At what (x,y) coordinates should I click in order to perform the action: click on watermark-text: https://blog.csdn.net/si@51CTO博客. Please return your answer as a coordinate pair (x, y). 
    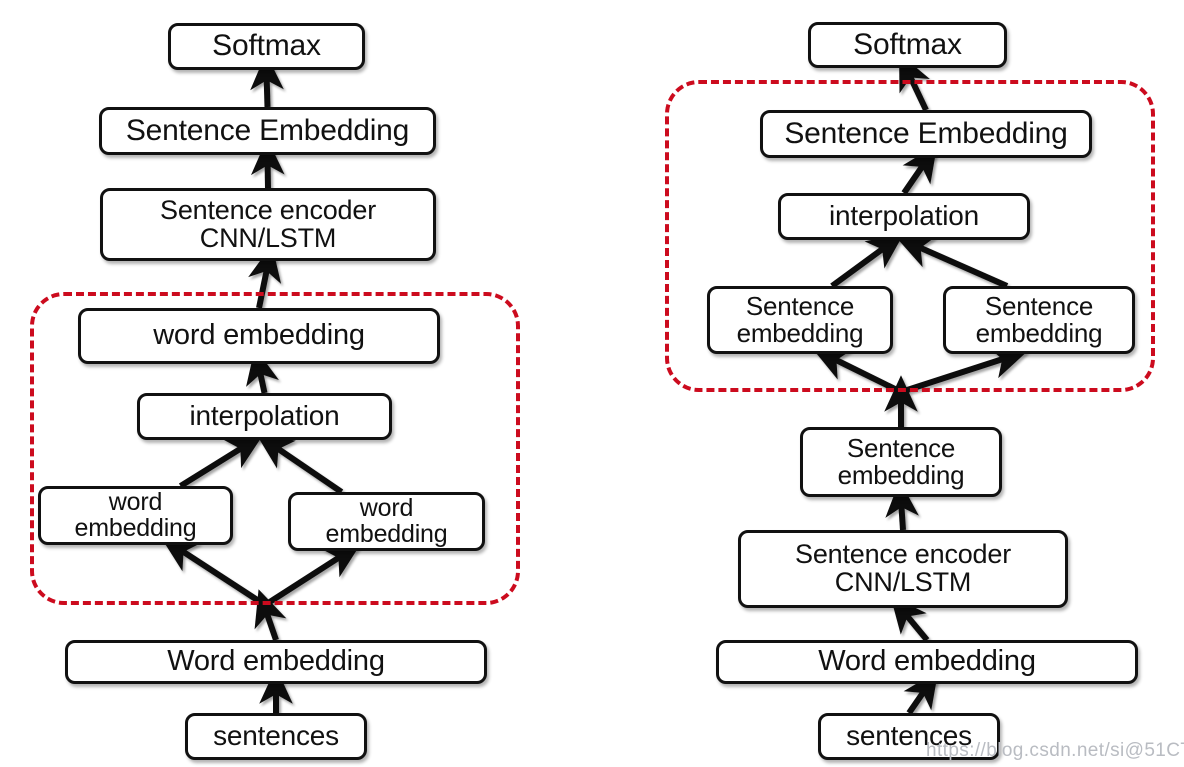
    Looking at the image, I should click on (1055, 750).